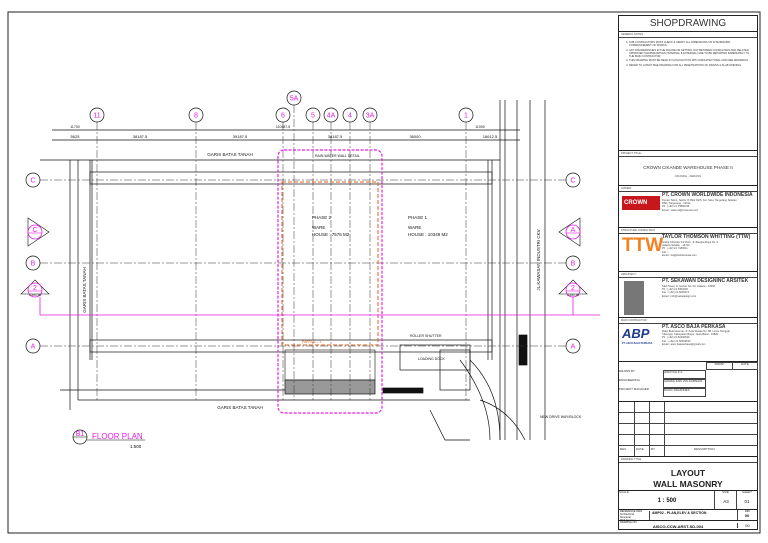 This screenshot has width=768, height=543. I want to click on date-label: DATE, so click(745, 366).